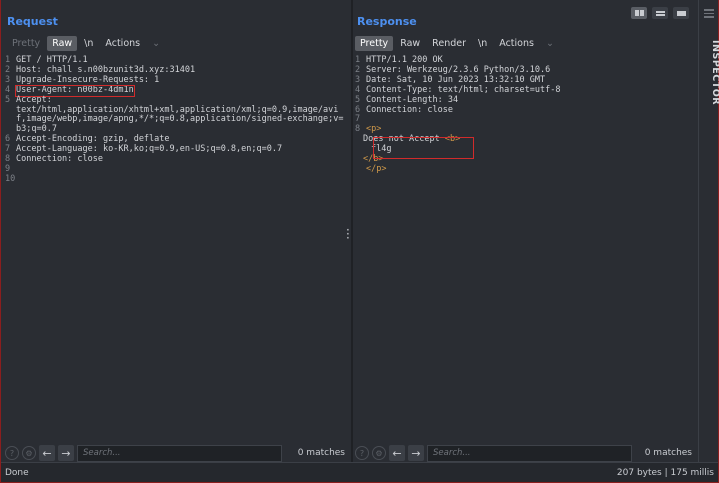  Describe the element at coordinates (639, 13) in the screenshot. I see `layout-side-by-side-icon` at that location.